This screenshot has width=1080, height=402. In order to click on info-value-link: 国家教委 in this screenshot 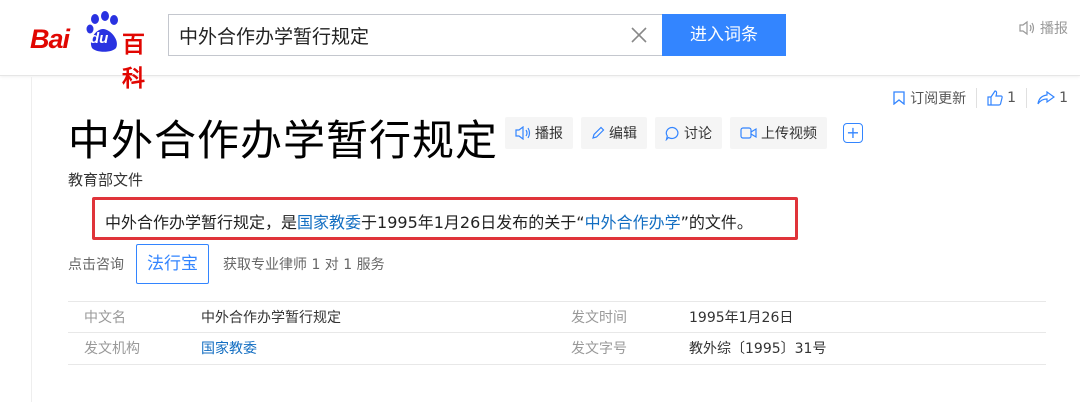, I will do `click(229, 349)`.